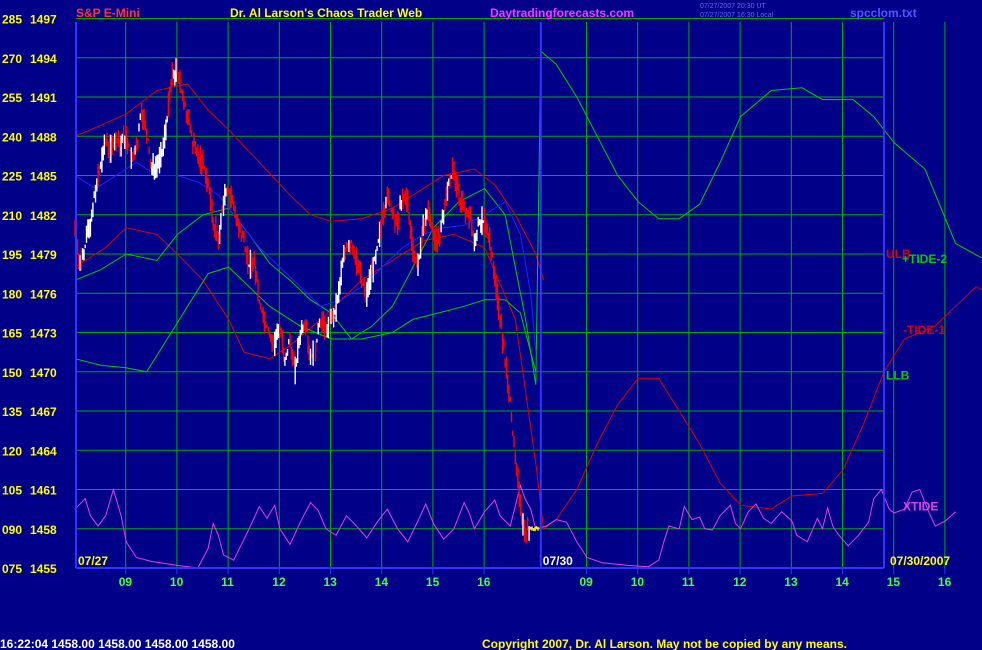  Describe the element at coordinates (43, 412) in the screenshot. I see `y-tick-right: 1467` at that location.